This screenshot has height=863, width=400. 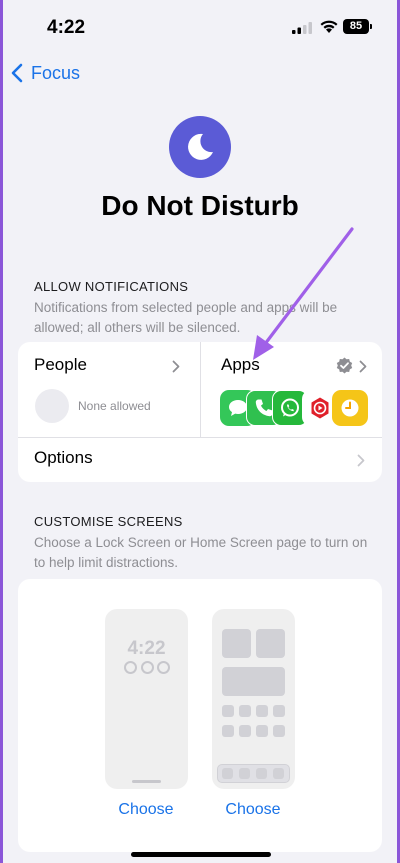 What do you see at coordinates (329, 26) in the screenshot?
I see `wifi-icon` at bounding box center [329, 26].